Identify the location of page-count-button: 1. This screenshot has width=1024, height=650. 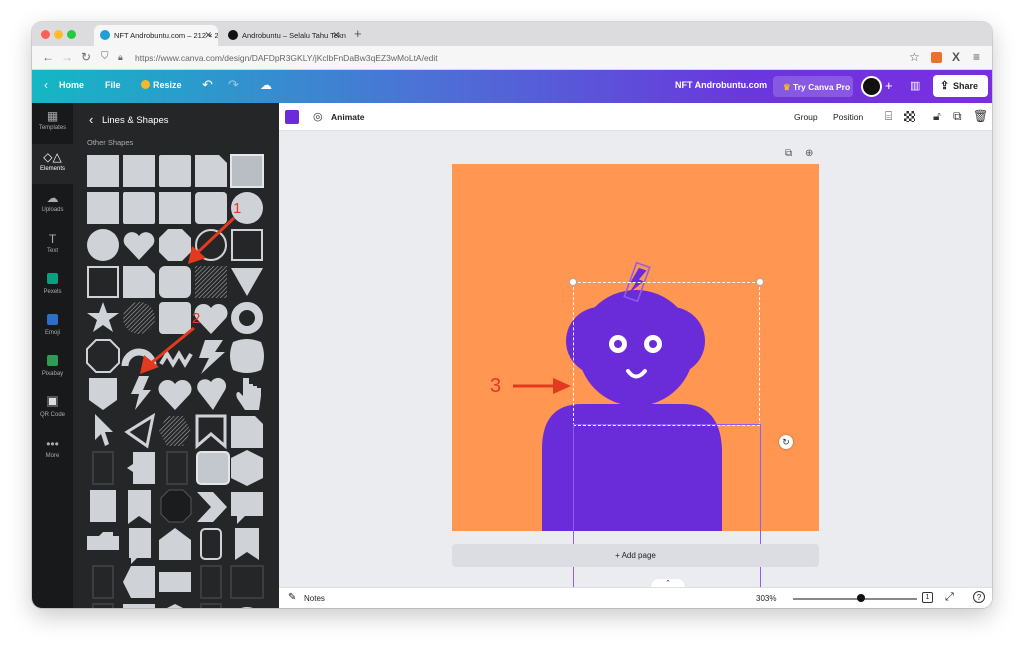
(927, 597).